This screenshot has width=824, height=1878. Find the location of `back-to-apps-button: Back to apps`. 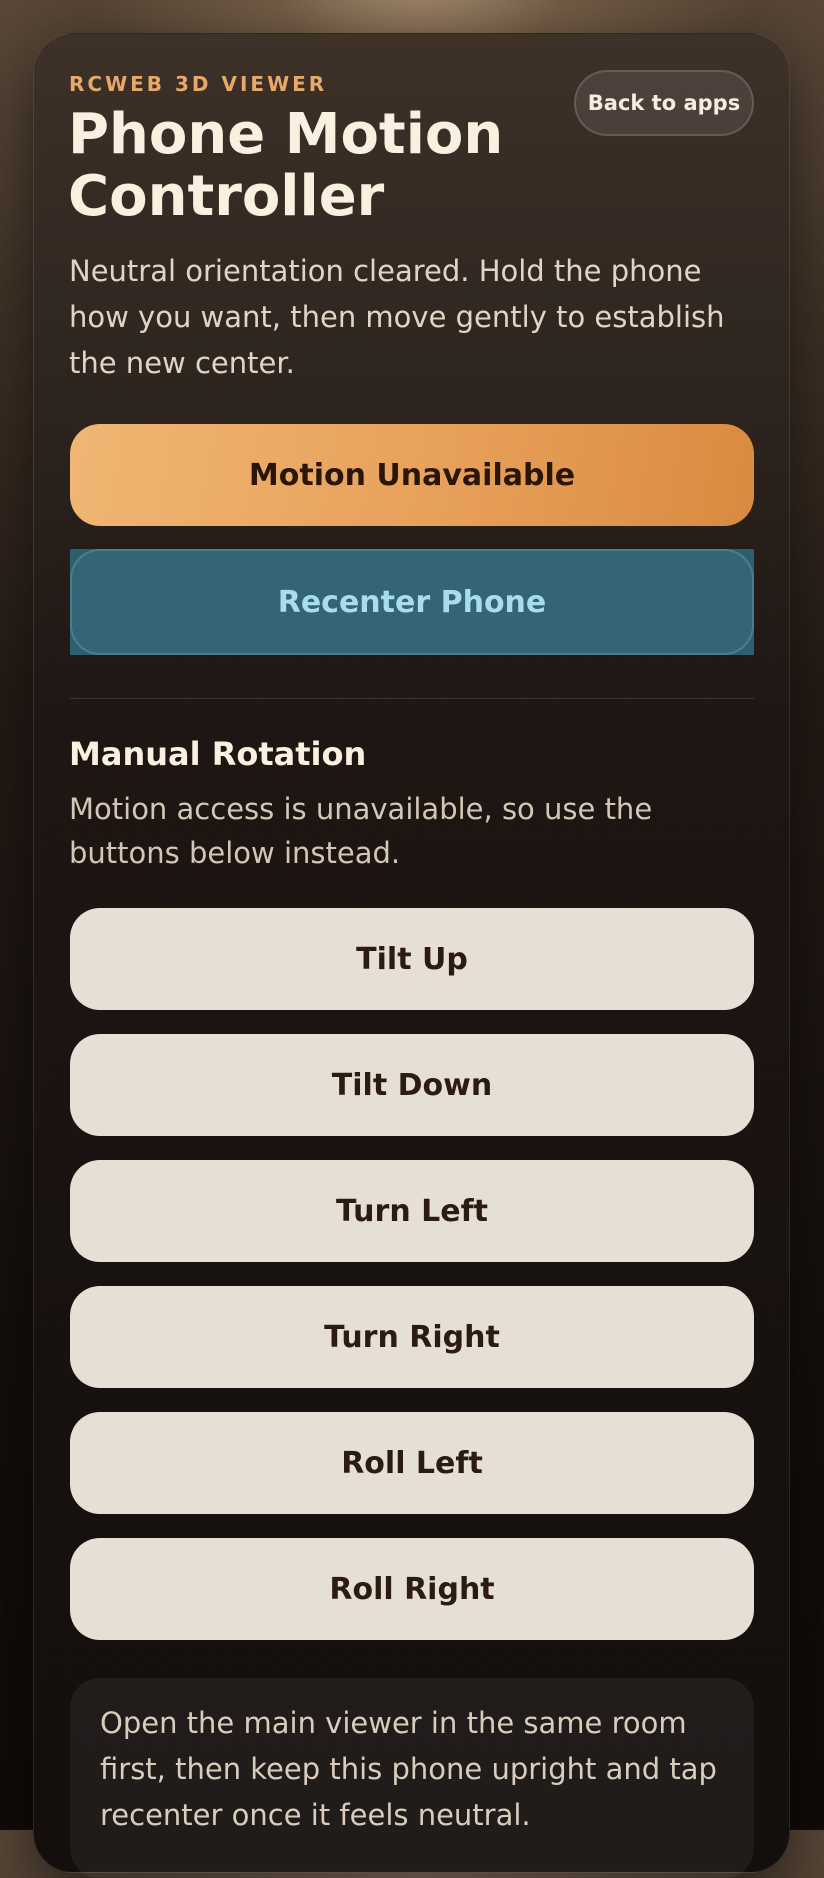

back-to-apps-button: Back to apps is located at coordinates (664, 103).